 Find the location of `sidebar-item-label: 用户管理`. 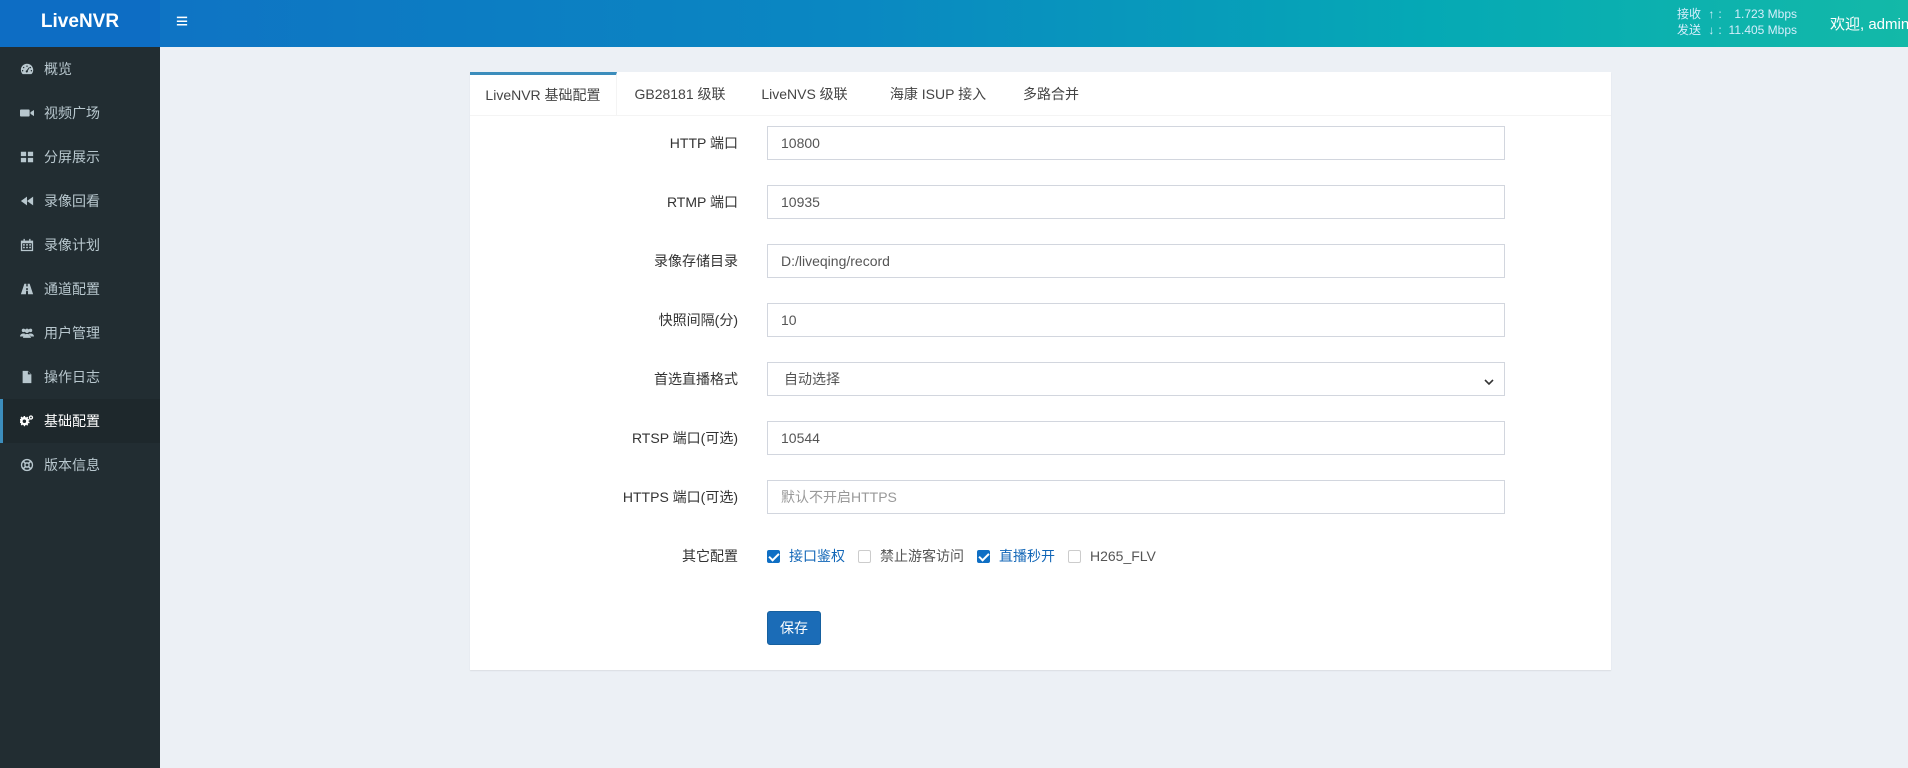

sidebar-item-label: 用户管理 is located at coordinates (72, 333).